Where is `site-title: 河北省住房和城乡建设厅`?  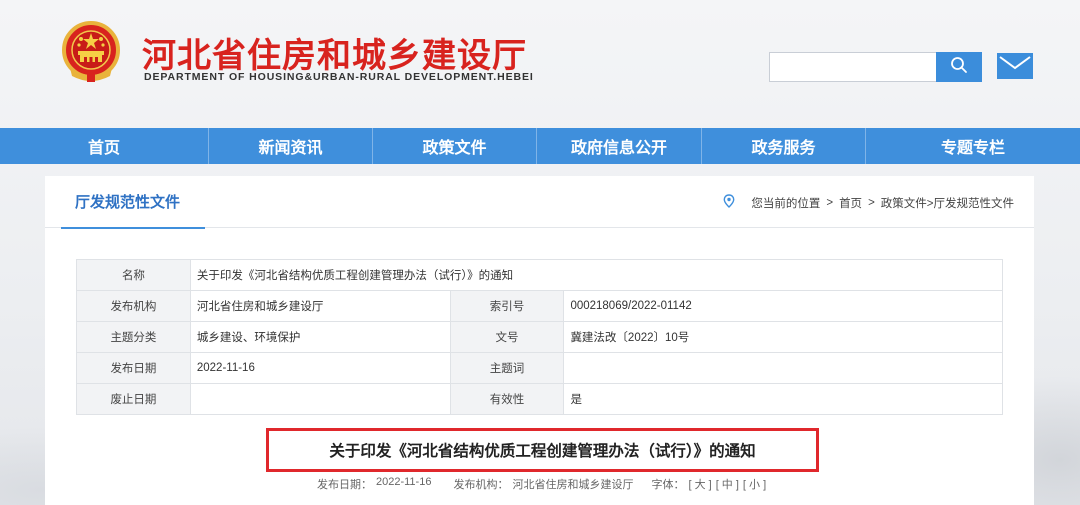
site-title: 河北省住房和城乡建设厅 is located at coordinates (334, 56).